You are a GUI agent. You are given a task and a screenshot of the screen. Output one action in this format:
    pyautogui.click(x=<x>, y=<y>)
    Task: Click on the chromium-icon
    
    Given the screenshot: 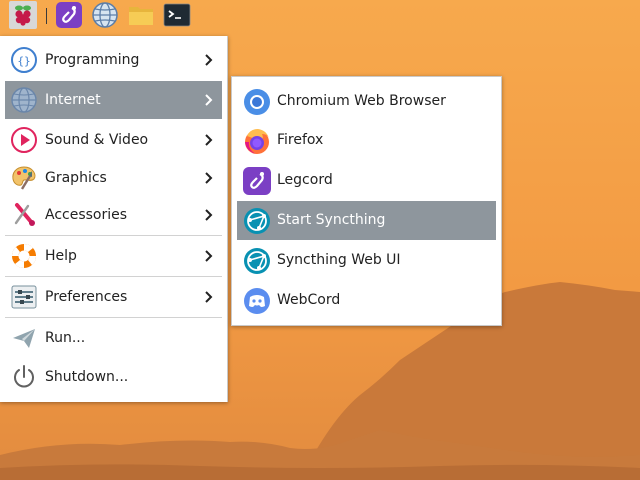 What is the action you would take?
    pyautogui.click(x=257, y=102)
    